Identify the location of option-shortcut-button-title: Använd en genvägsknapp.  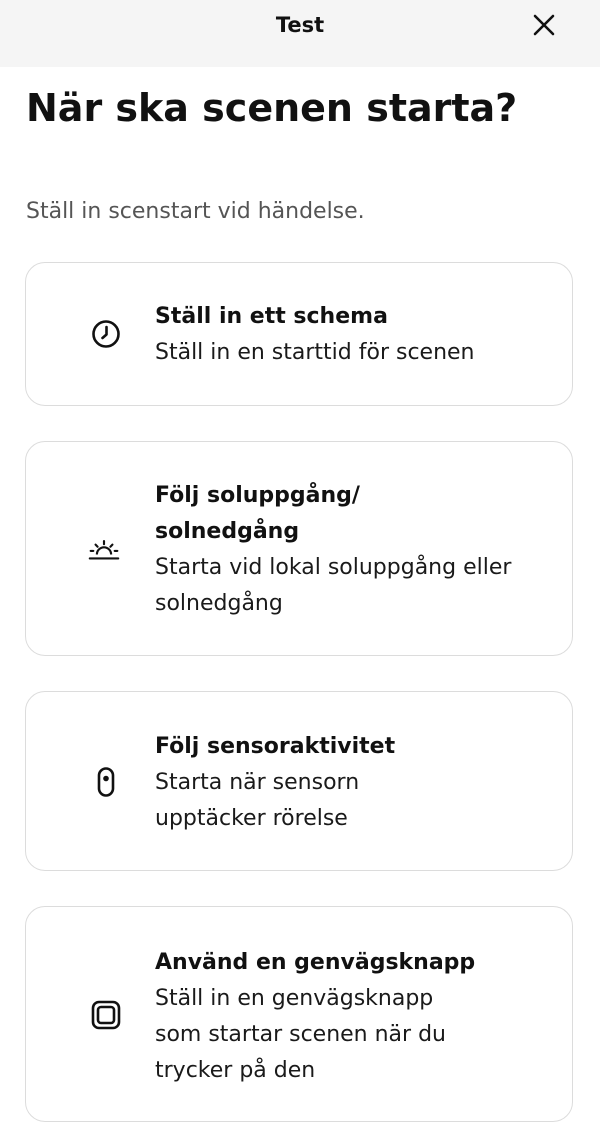
(315, 962).